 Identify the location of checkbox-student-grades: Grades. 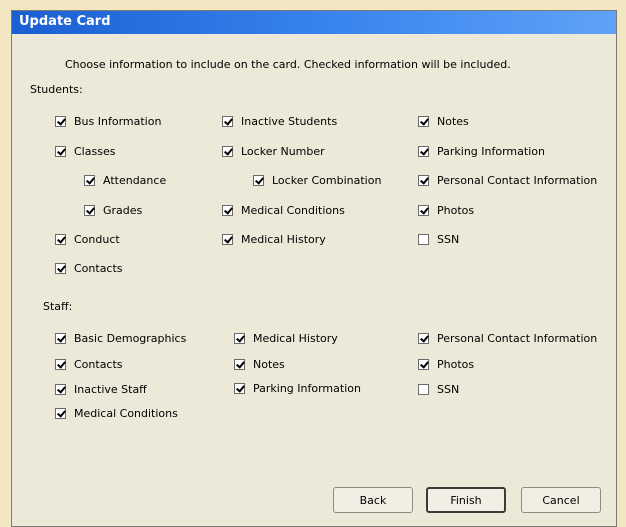
(113, 210).